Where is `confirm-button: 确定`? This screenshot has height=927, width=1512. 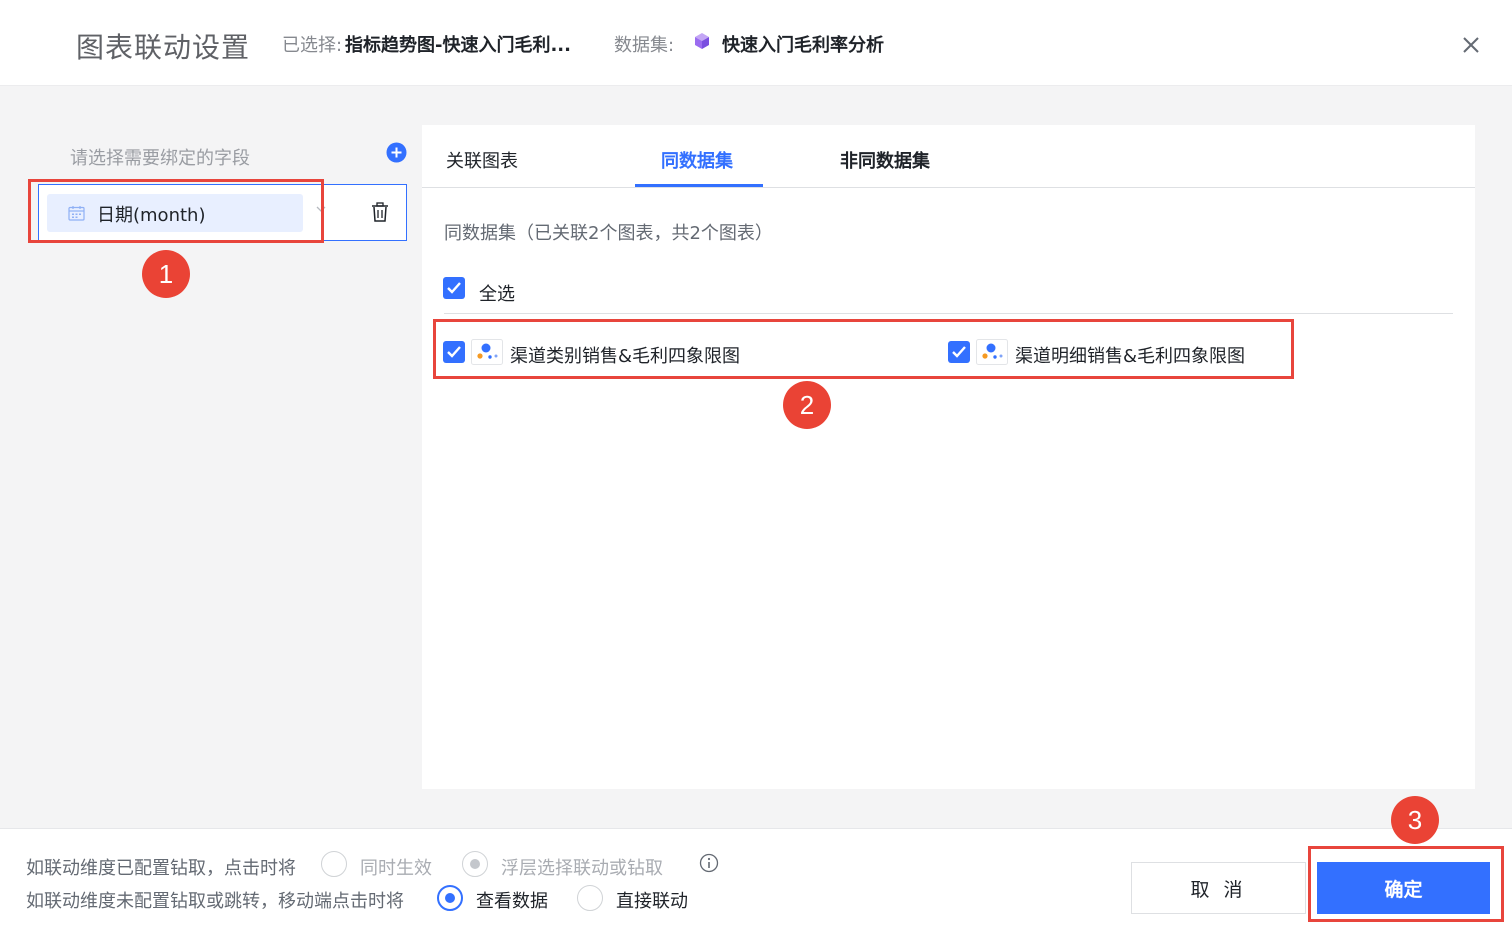
confirm-button: 确定 is located at coordinates (1403, 888).